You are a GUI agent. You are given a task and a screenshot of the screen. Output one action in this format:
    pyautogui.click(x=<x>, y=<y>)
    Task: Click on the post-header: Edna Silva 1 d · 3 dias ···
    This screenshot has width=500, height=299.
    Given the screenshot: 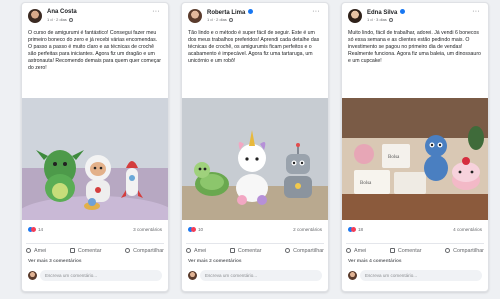 What is the action you would take?
    pyautogui.click(x=415, y=16)
    